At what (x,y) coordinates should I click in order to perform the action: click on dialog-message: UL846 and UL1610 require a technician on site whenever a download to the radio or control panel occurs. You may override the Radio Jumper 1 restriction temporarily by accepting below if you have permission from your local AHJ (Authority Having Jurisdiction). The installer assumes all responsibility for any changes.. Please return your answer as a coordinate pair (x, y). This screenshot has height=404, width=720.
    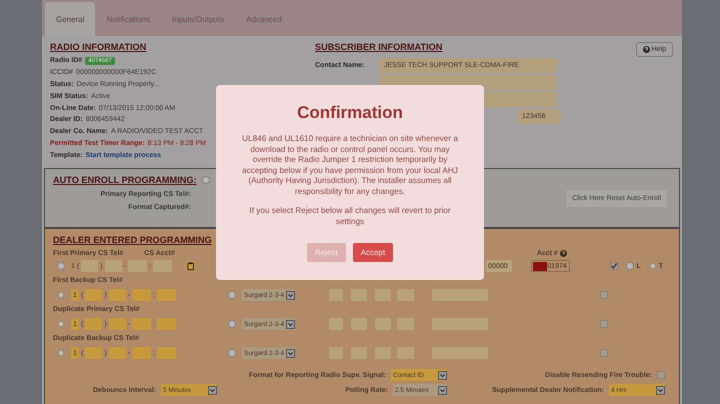
    Looking at the image, I should click on (350, 165).